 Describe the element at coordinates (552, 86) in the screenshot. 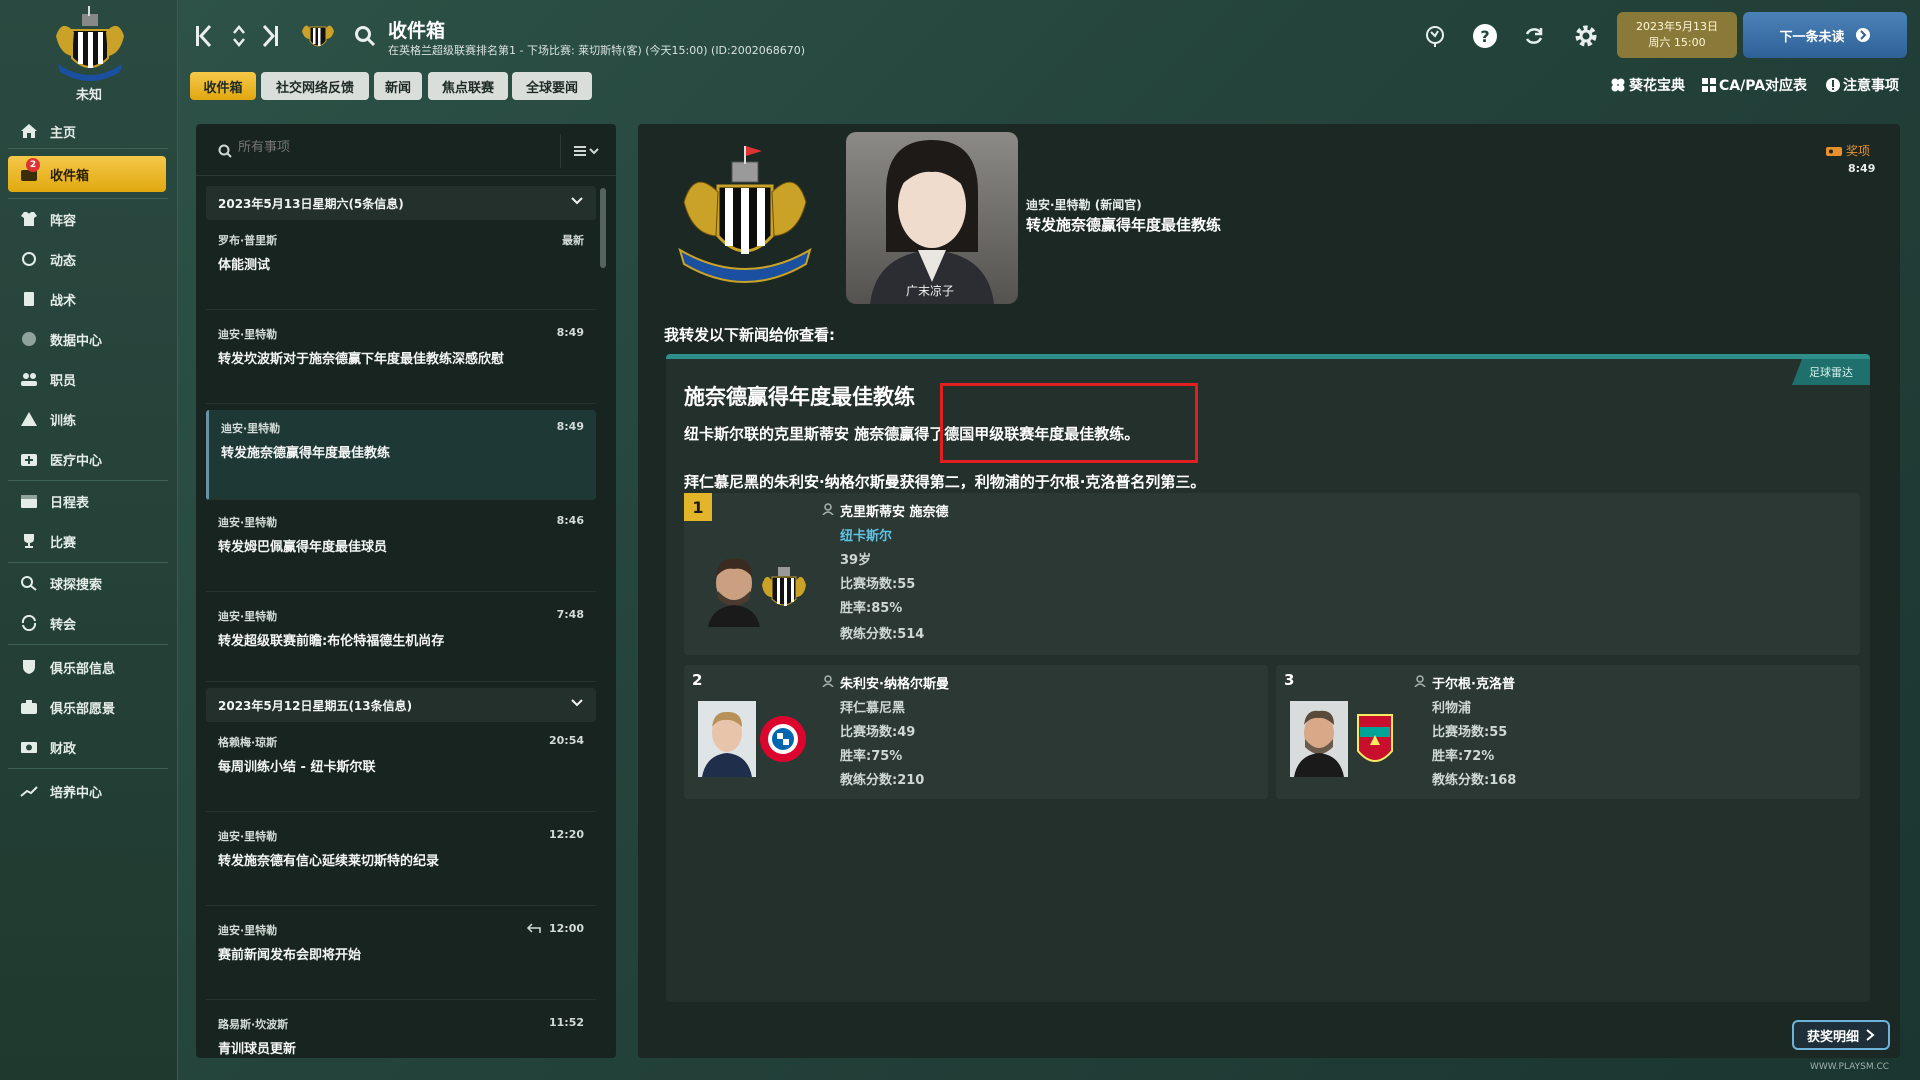

I see `tab-world-news: 全球要闻` at that location.